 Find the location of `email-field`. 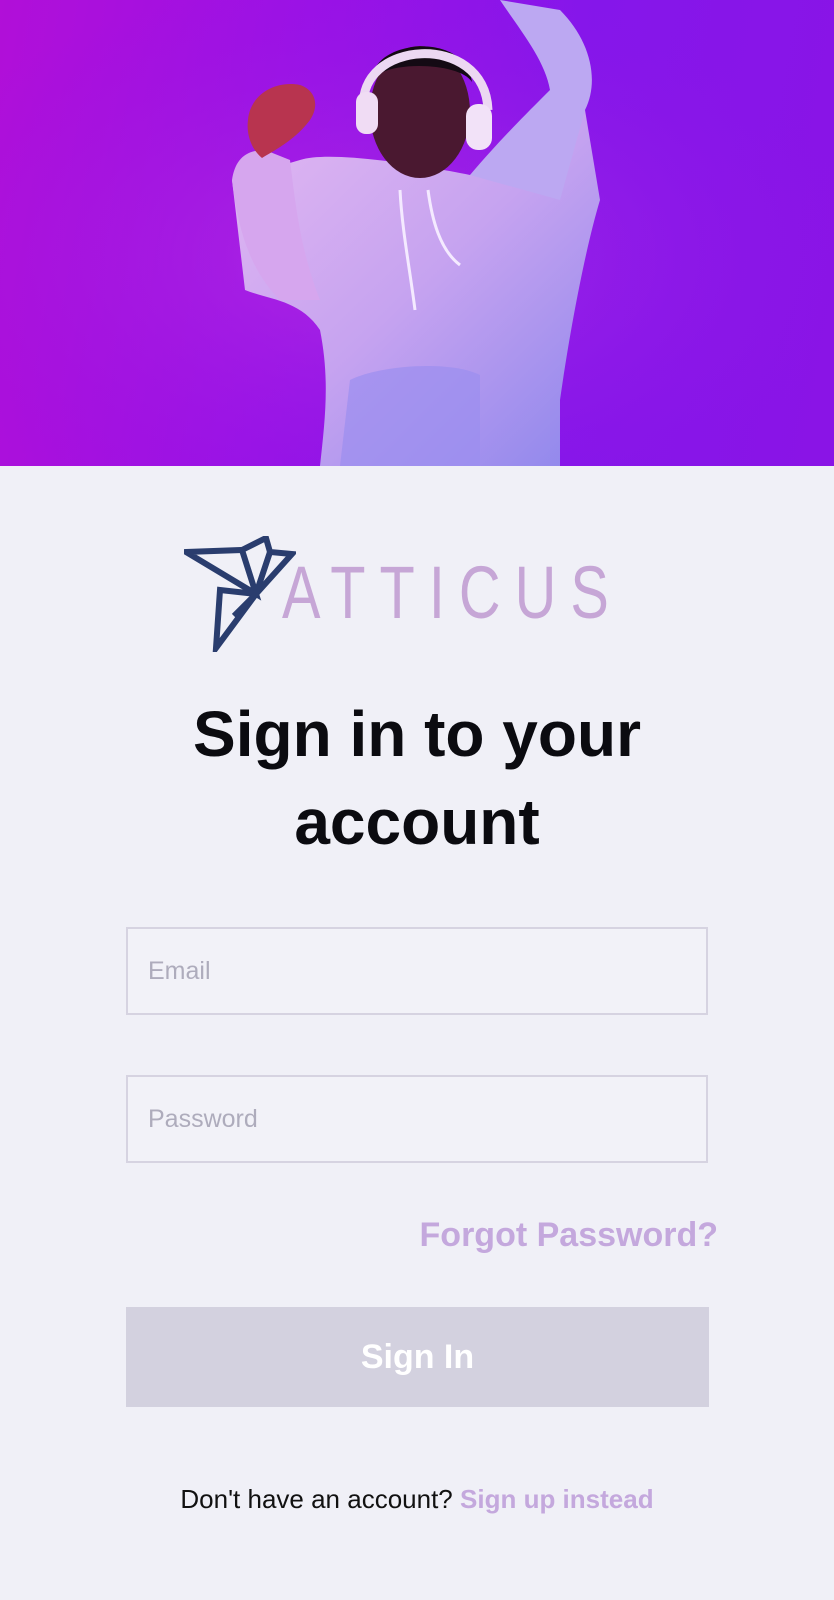

email-field is located at coordinates (417, 971).